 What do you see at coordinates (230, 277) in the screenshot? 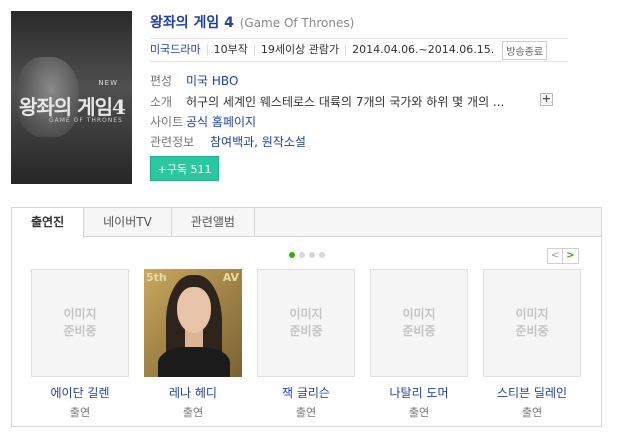
I see `photo-backdrop-text: AV` at bounding box center [230, 277].